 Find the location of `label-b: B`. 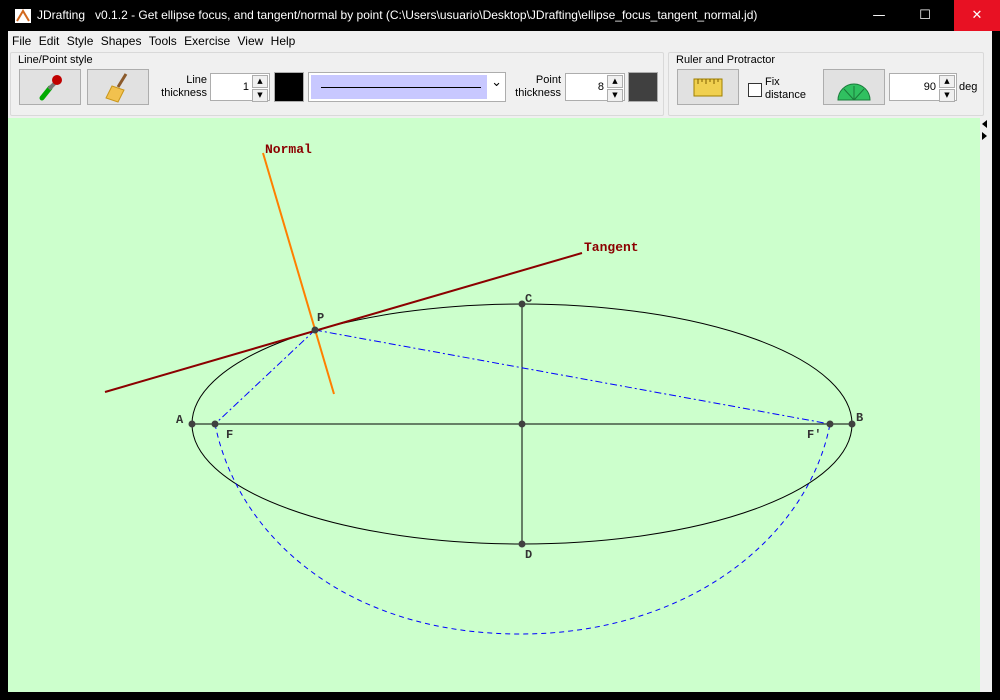

label-b: B is located at coordinates (859, 418).